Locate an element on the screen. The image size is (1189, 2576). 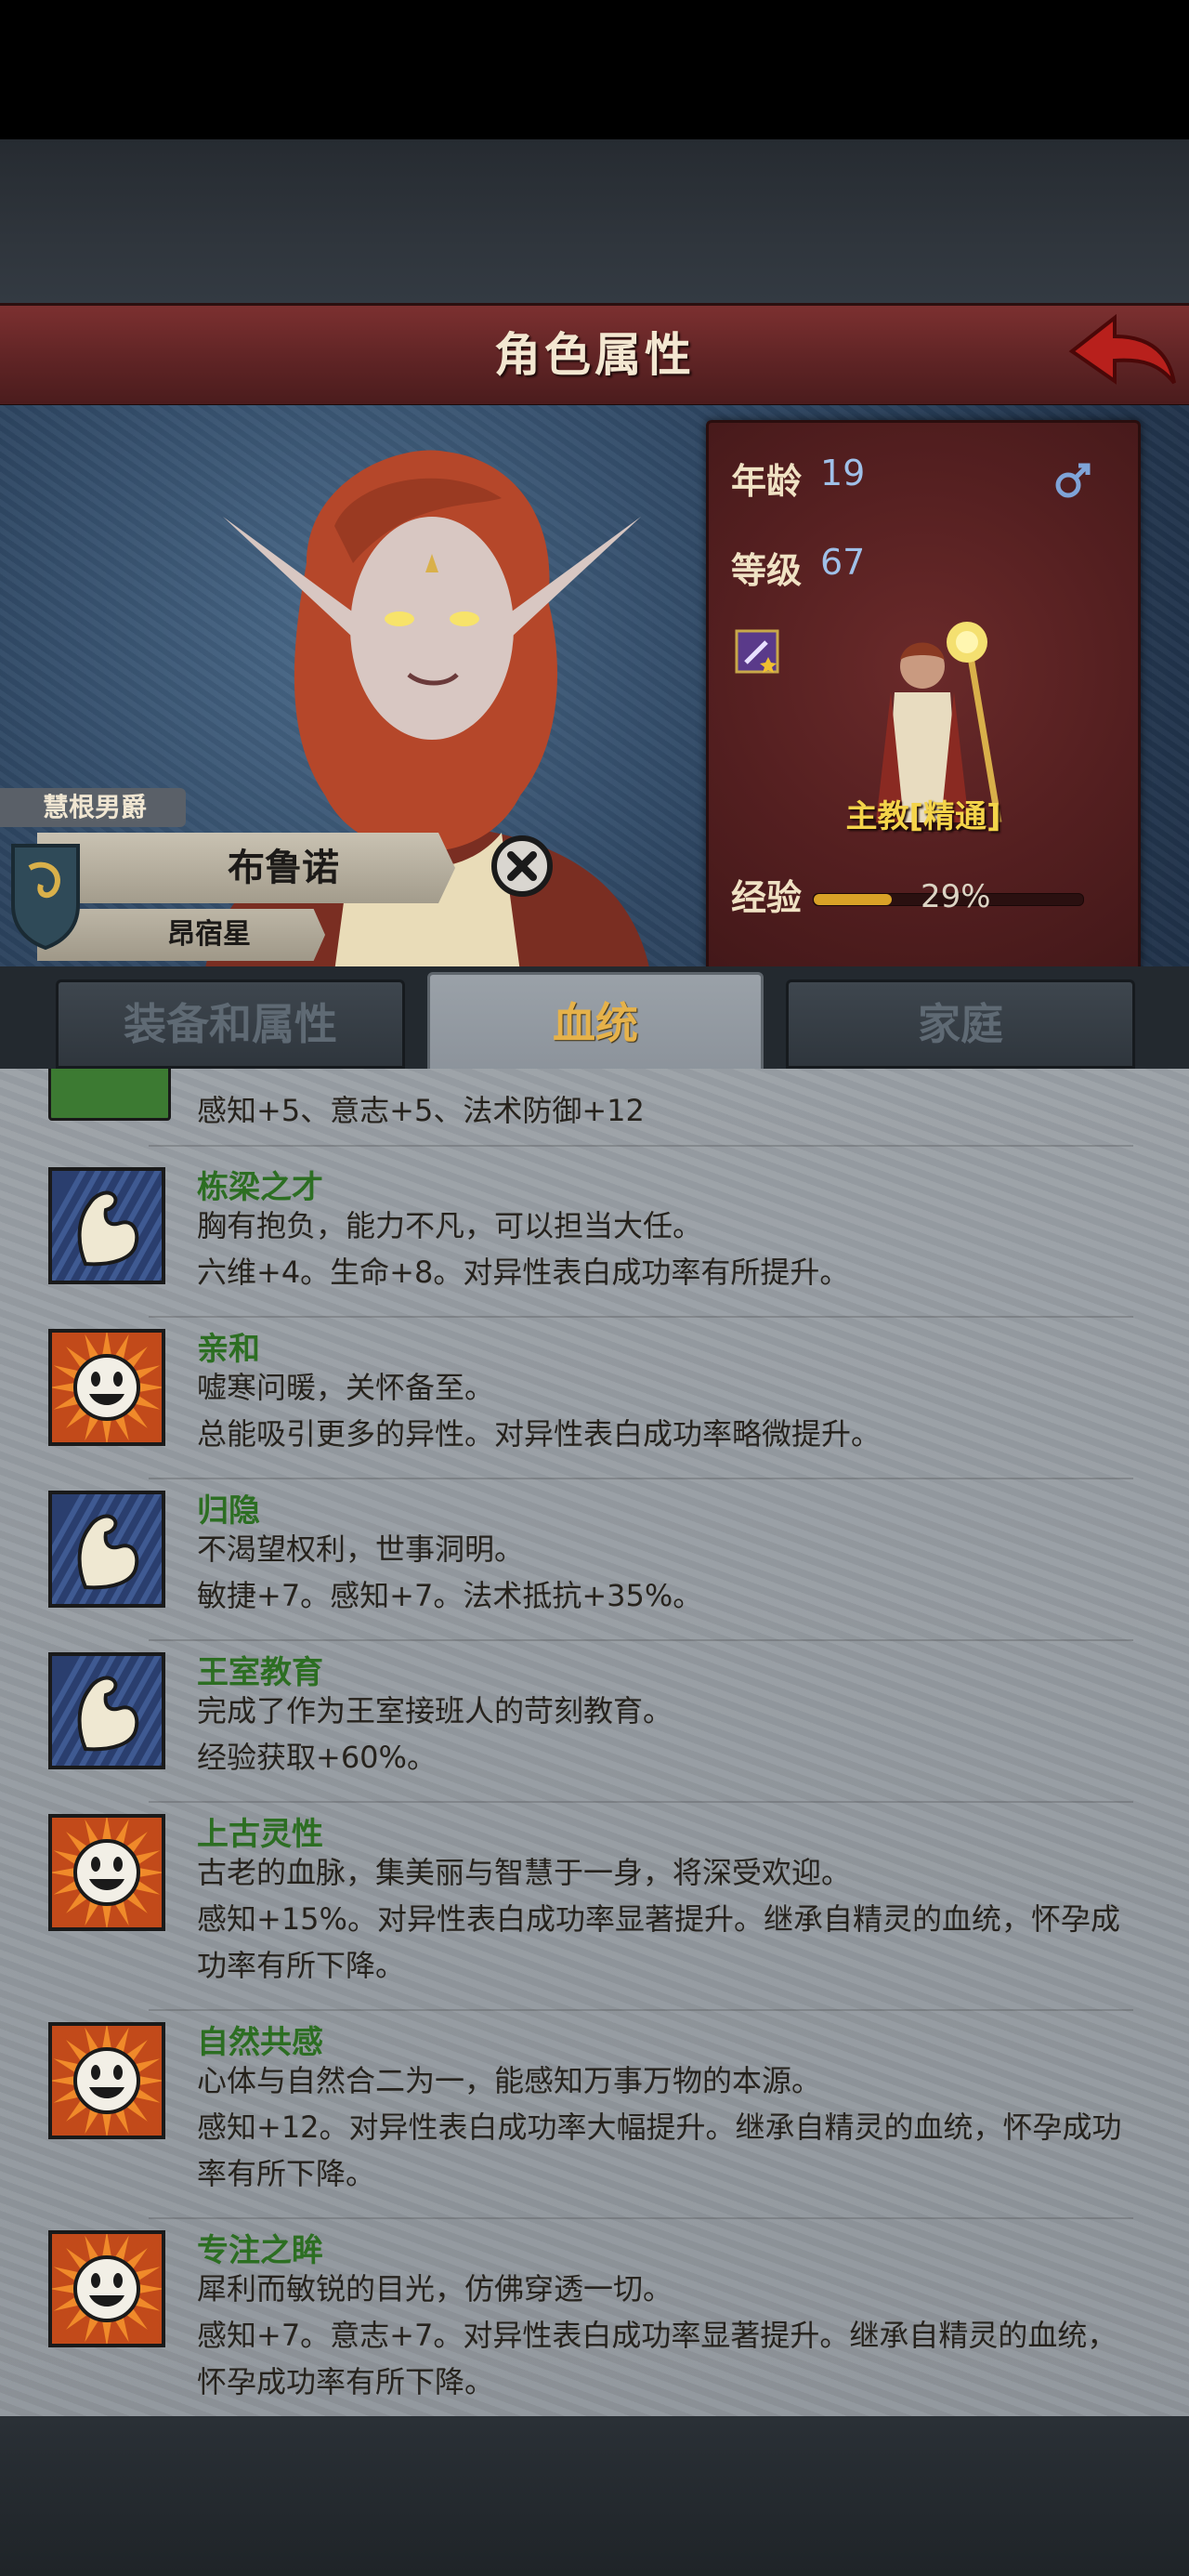
trait-desc-line: 经验获取+60%。 is located at coordinates (317, 1757).